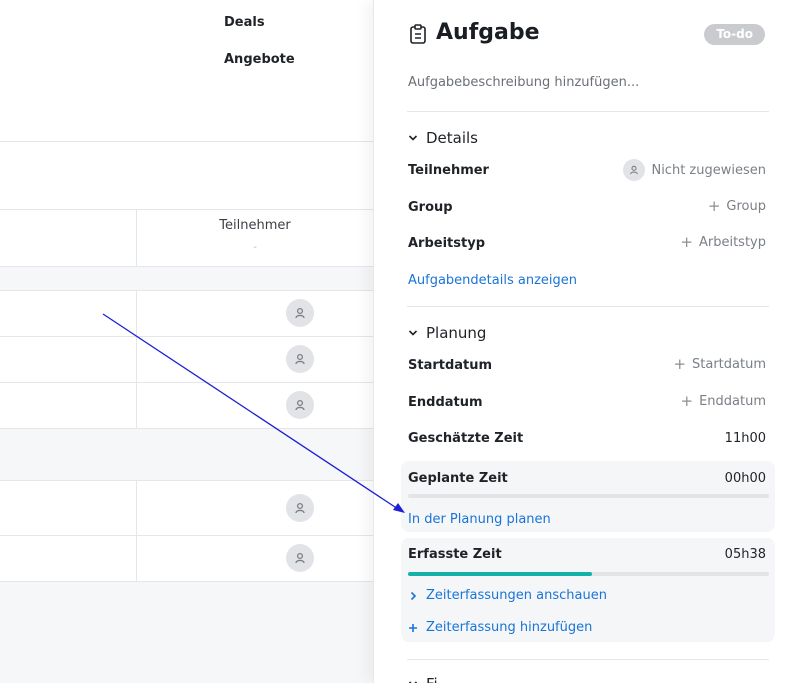 The height and width of the screenshot is (683, 789). What do you see at coordinates (479, 519) in the screenshot?
I see `plan-in-planning-link: In der Planung planen` at bounding box center [479, 519].